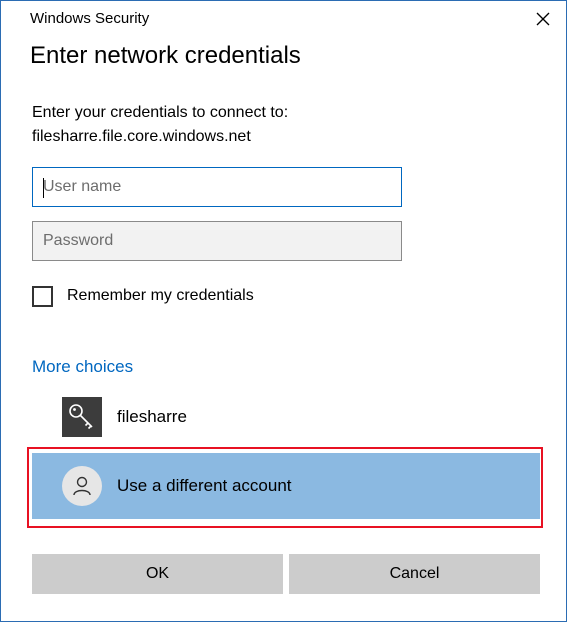 The width and height of the screenshot is (569, 624). Describe the element at coordinates (217, 187) in the screenshot. I see `username-input` at that location.